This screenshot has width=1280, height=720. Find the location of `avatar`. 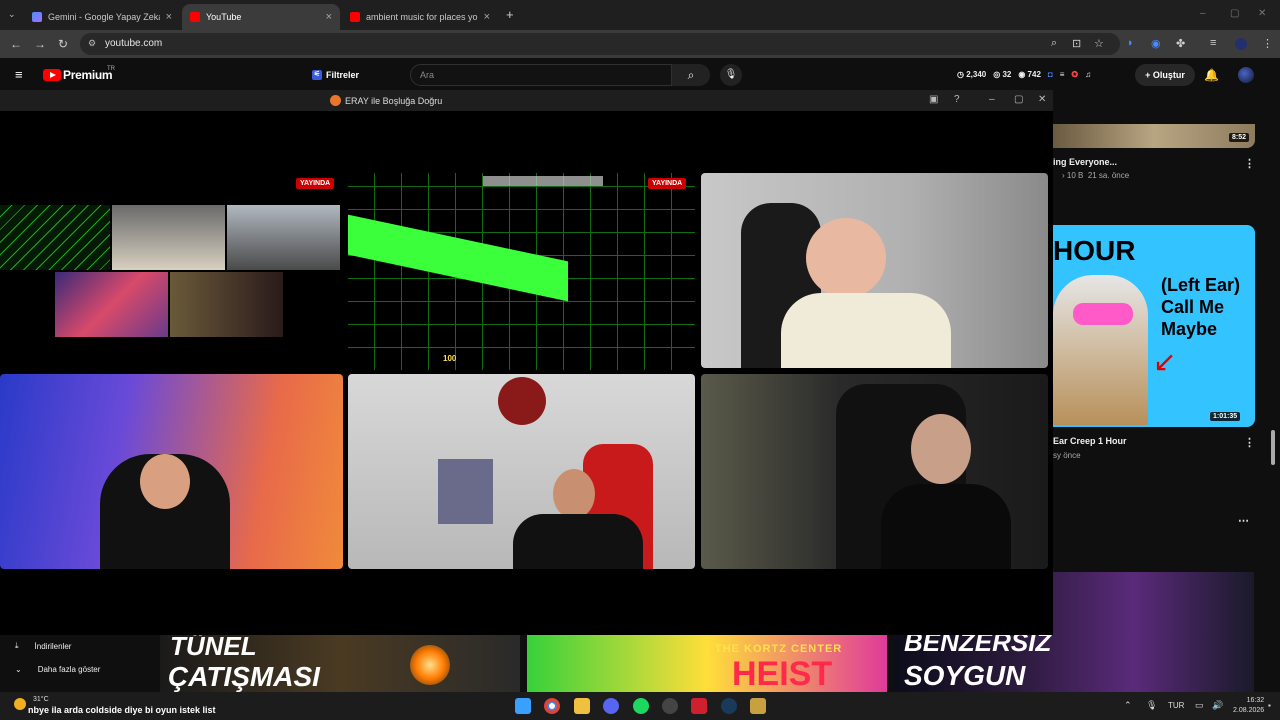

avatar is located at coordinates (1246, 75).